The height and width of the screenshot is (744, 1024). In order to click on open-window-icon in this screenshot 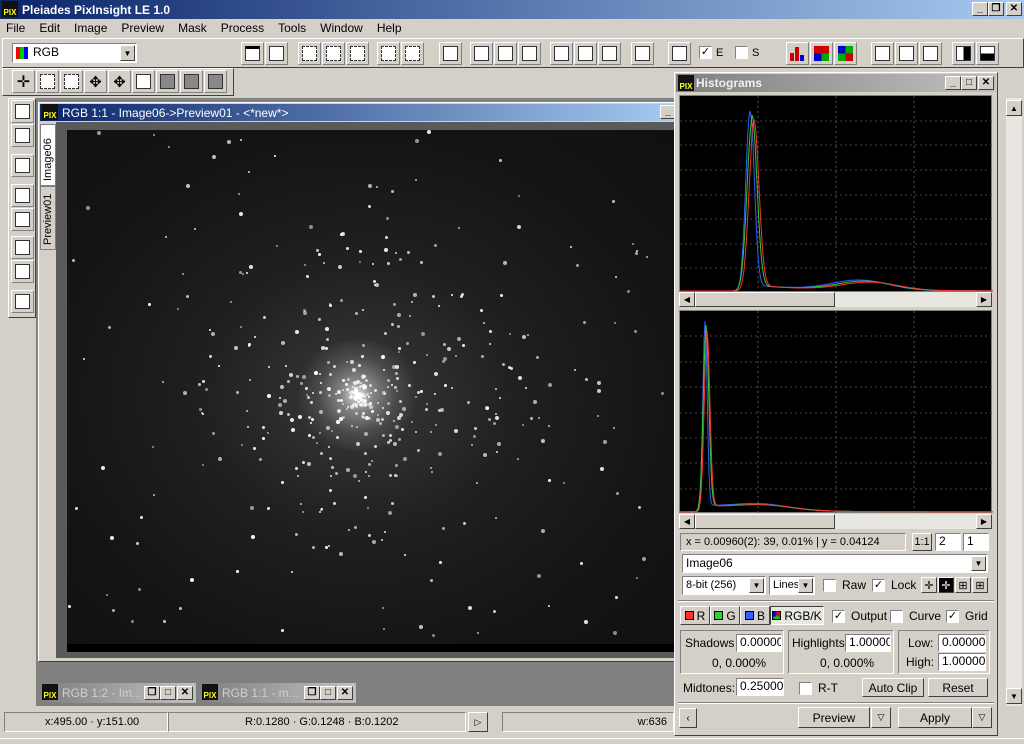, I will do `click(276, 53)`.